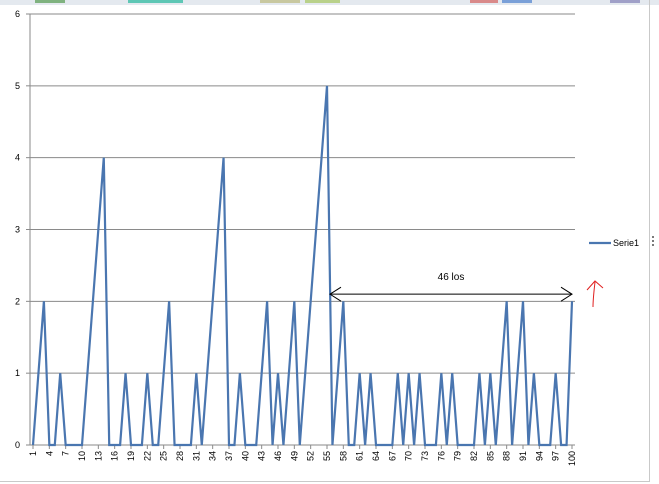 The image size is (659, 484). Describe the element at coordinates (507, 456) in the screenshot. I see `x-tick-label-88: 88` at that location.